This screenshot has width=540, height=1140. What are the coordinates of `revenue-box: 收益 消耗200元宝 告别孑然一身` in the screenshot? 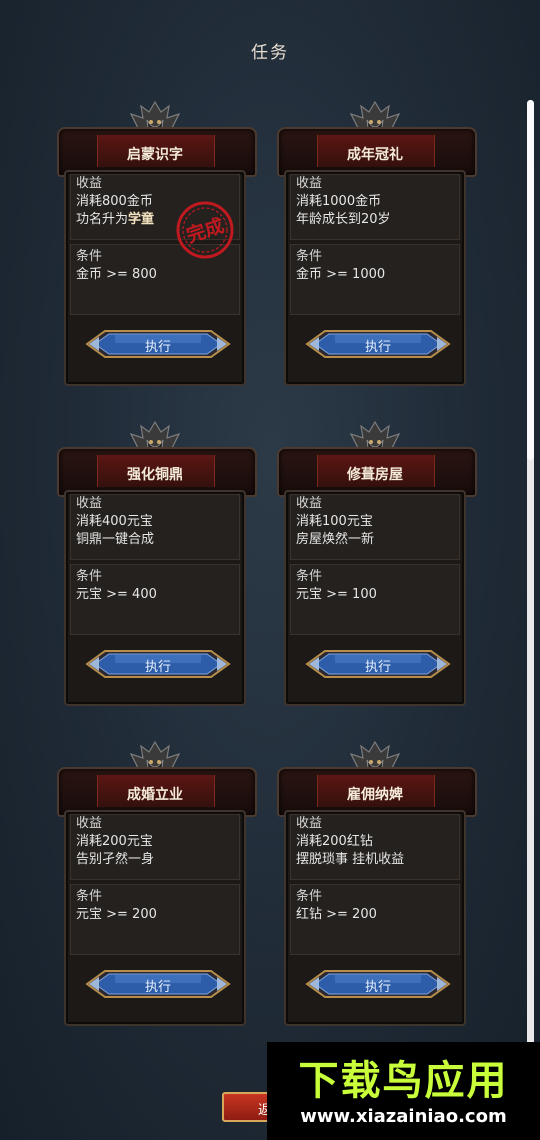 It's located at (155, 847).